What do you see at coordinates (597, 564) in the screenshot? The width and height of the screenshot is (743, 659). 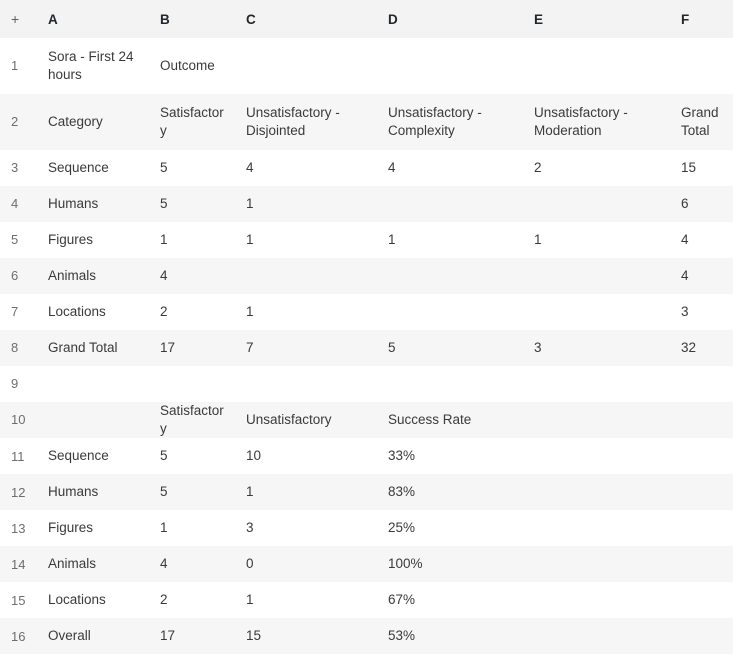 I see `cell-E14` at bounding box center [597, 564].